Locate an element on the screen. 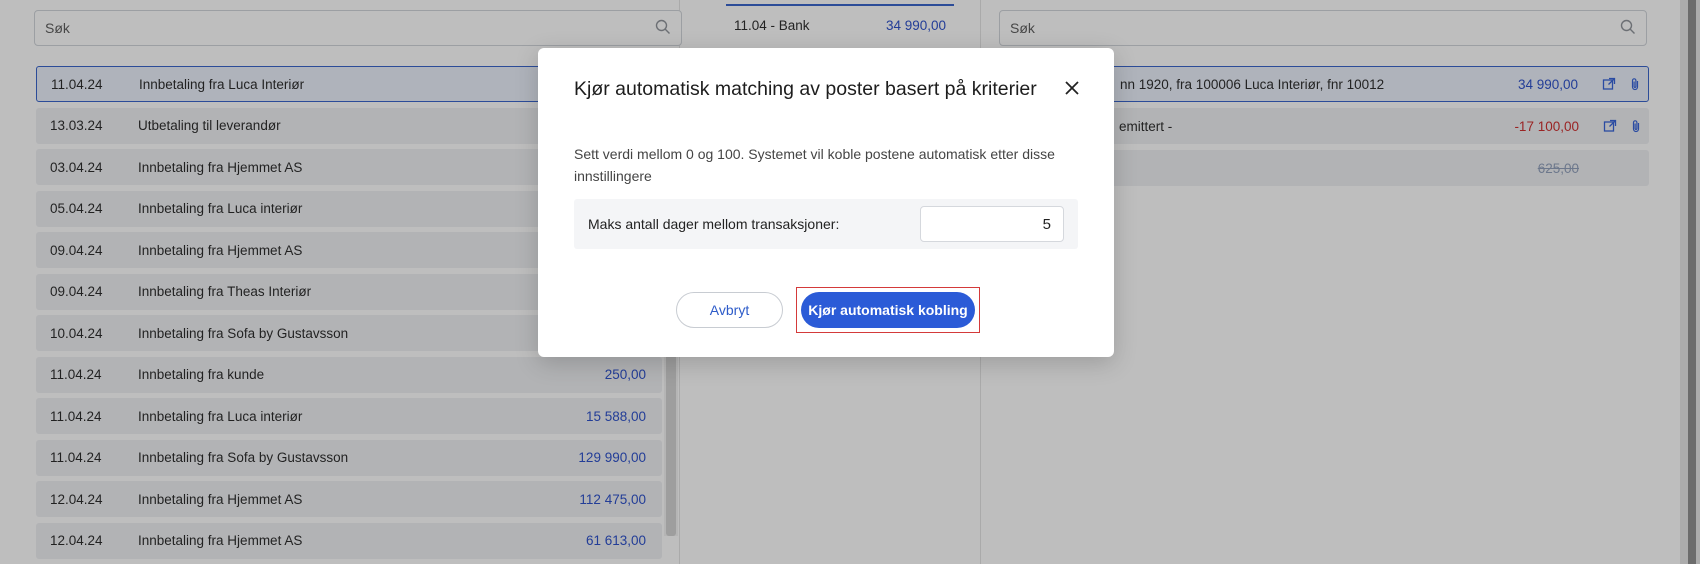 The height and width of the screenshot is (564, 1700). cancel-button: Avbryt is located at coordinates (729, 310).